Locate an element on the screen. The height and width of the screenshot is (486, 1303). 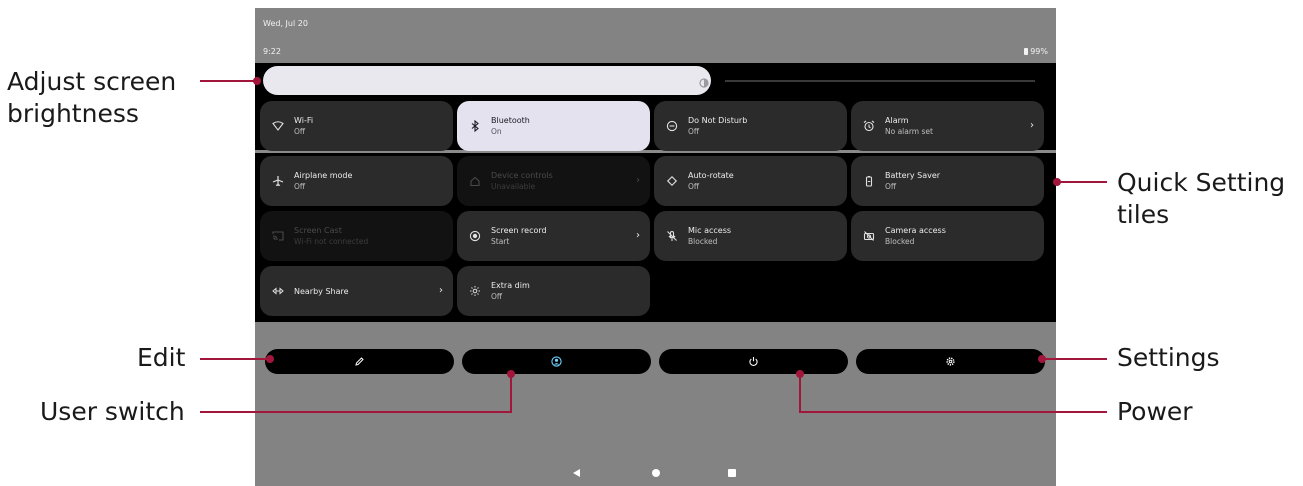
user-switch-icon is located at coordinates (556, 361).